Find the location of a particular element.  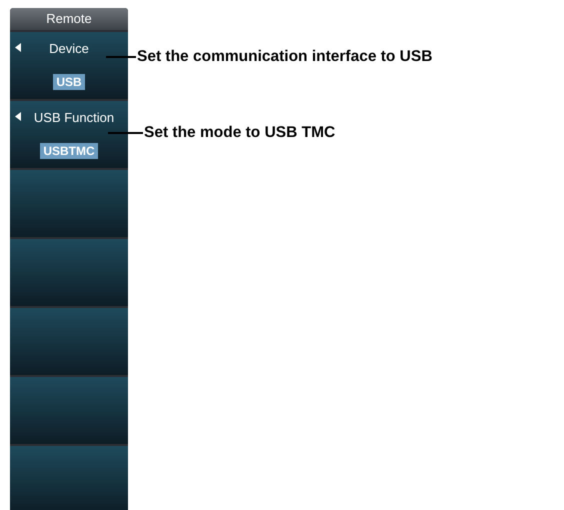

callout-text: Set the mode to USB TMC is located at coordinates (240, 133).